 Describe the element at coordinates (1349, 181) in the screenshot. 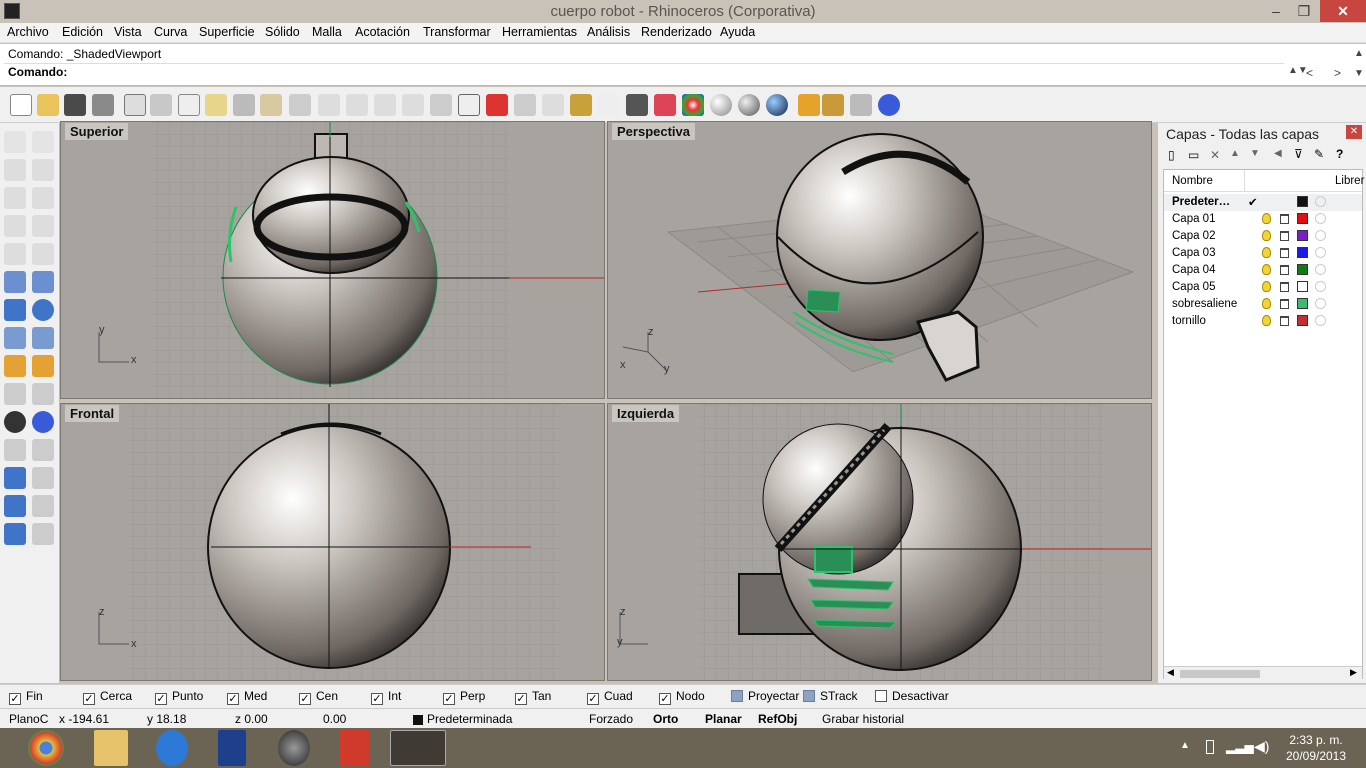

I see `column-library: Librer` at that location.